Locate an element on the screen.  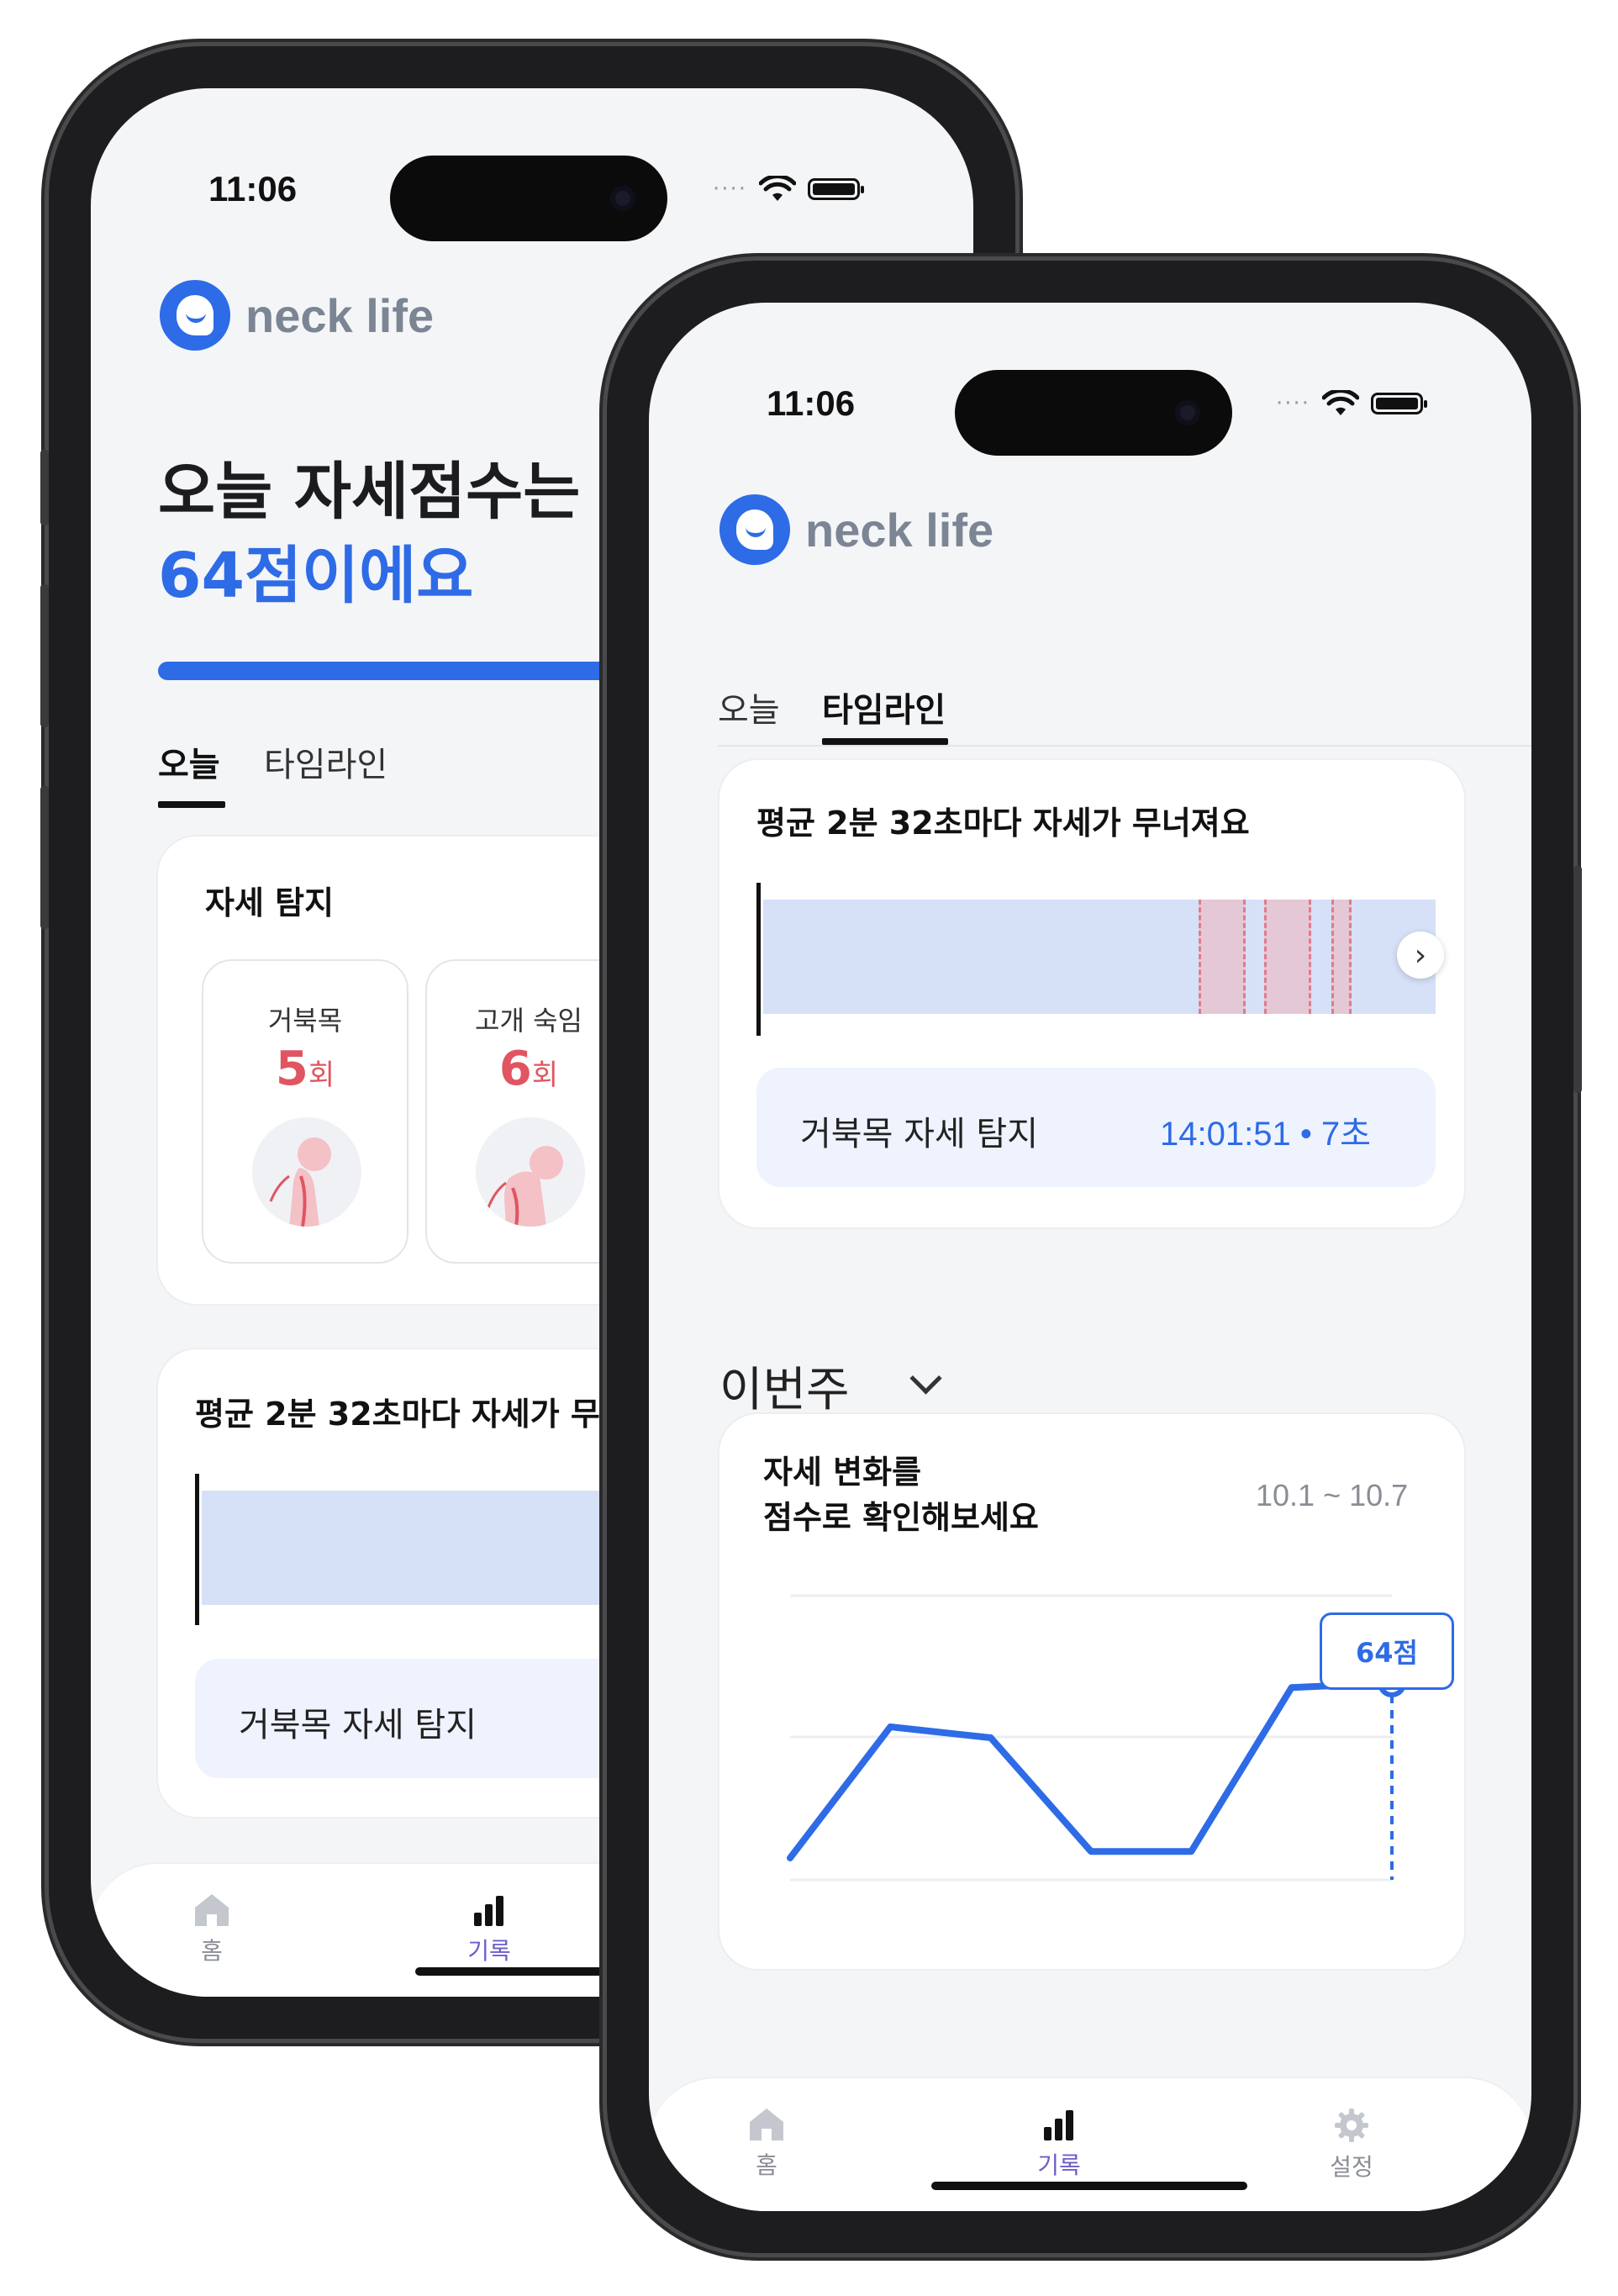
event-time: 14:01:51 • 7초 is located at coordinates (1265, 1134).